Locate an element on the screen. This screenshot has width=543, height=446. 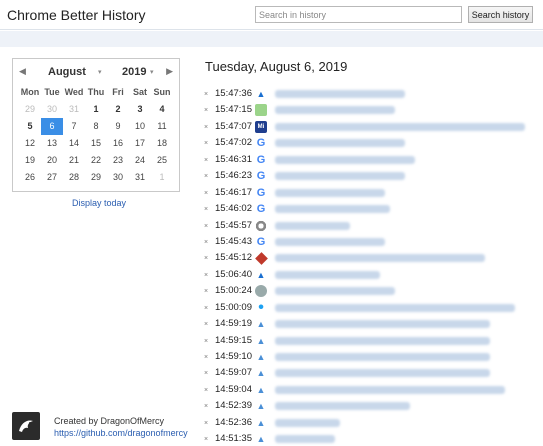
history-entry: × 15:46:17 G is located at coordinates (371, 193).